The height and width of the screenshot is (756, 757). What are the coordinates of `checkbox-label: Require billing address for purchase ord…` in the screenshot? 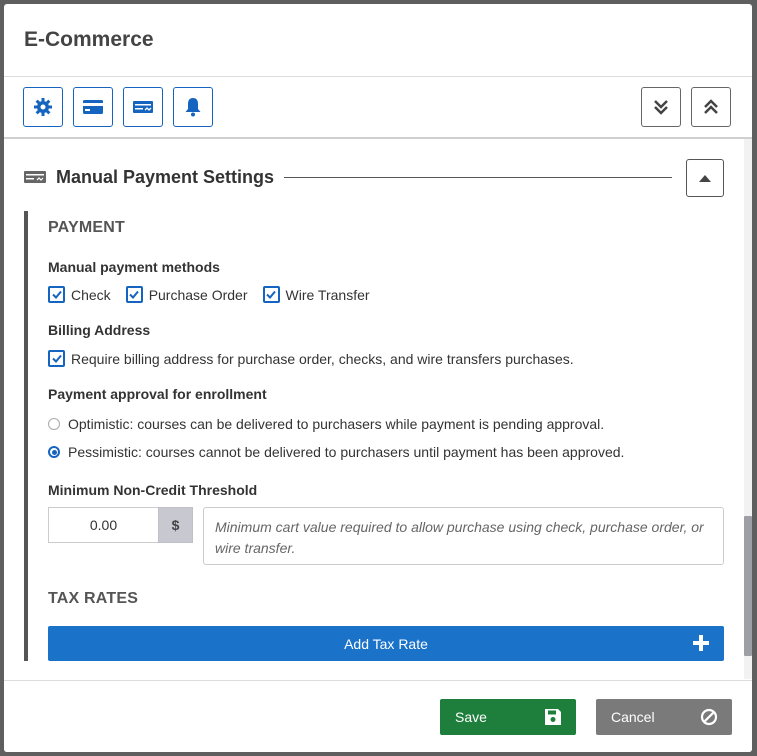 It's located at (322, 358).